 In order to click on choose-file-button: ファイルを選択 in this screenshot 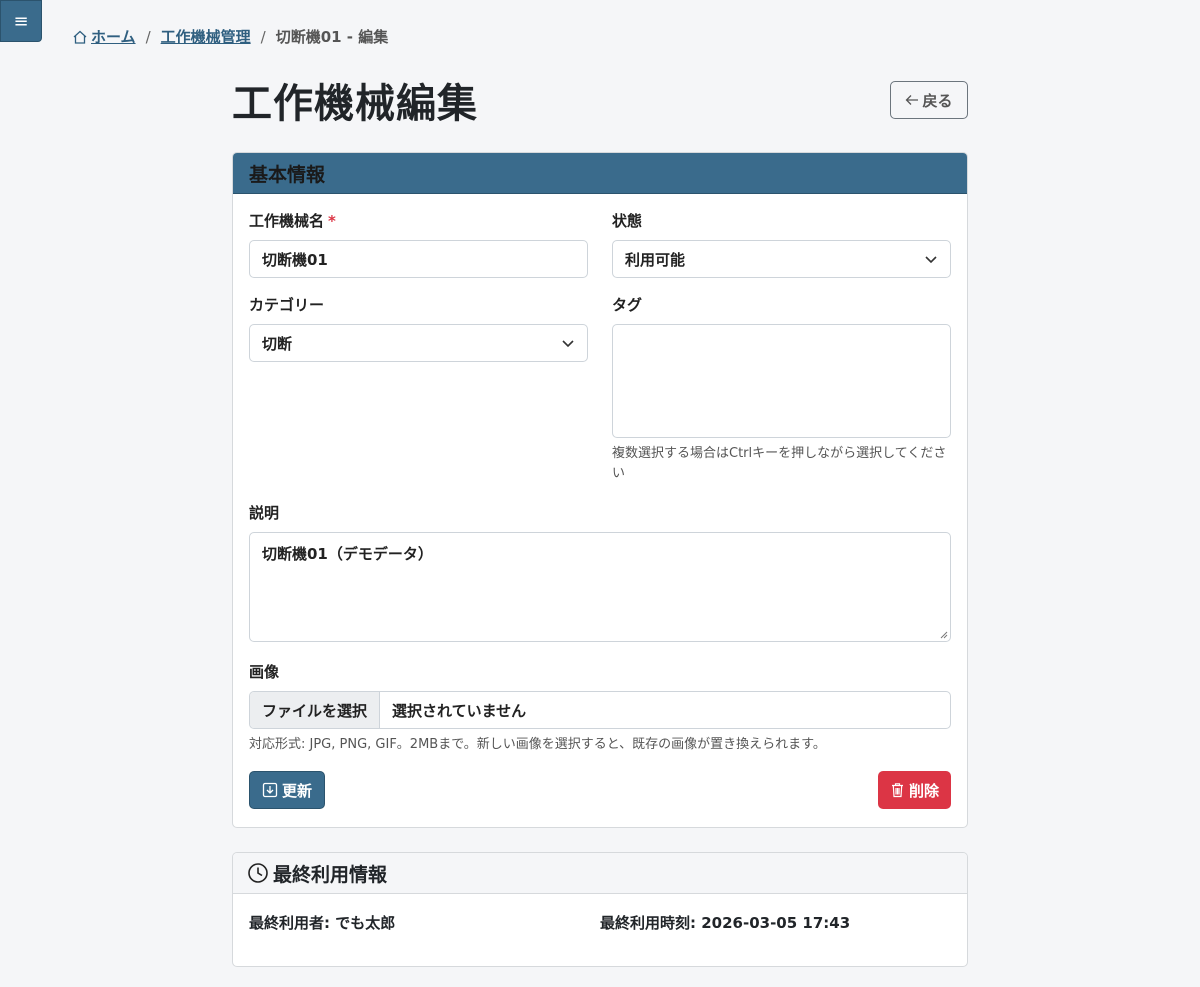, I will do `click(315, 710)`.